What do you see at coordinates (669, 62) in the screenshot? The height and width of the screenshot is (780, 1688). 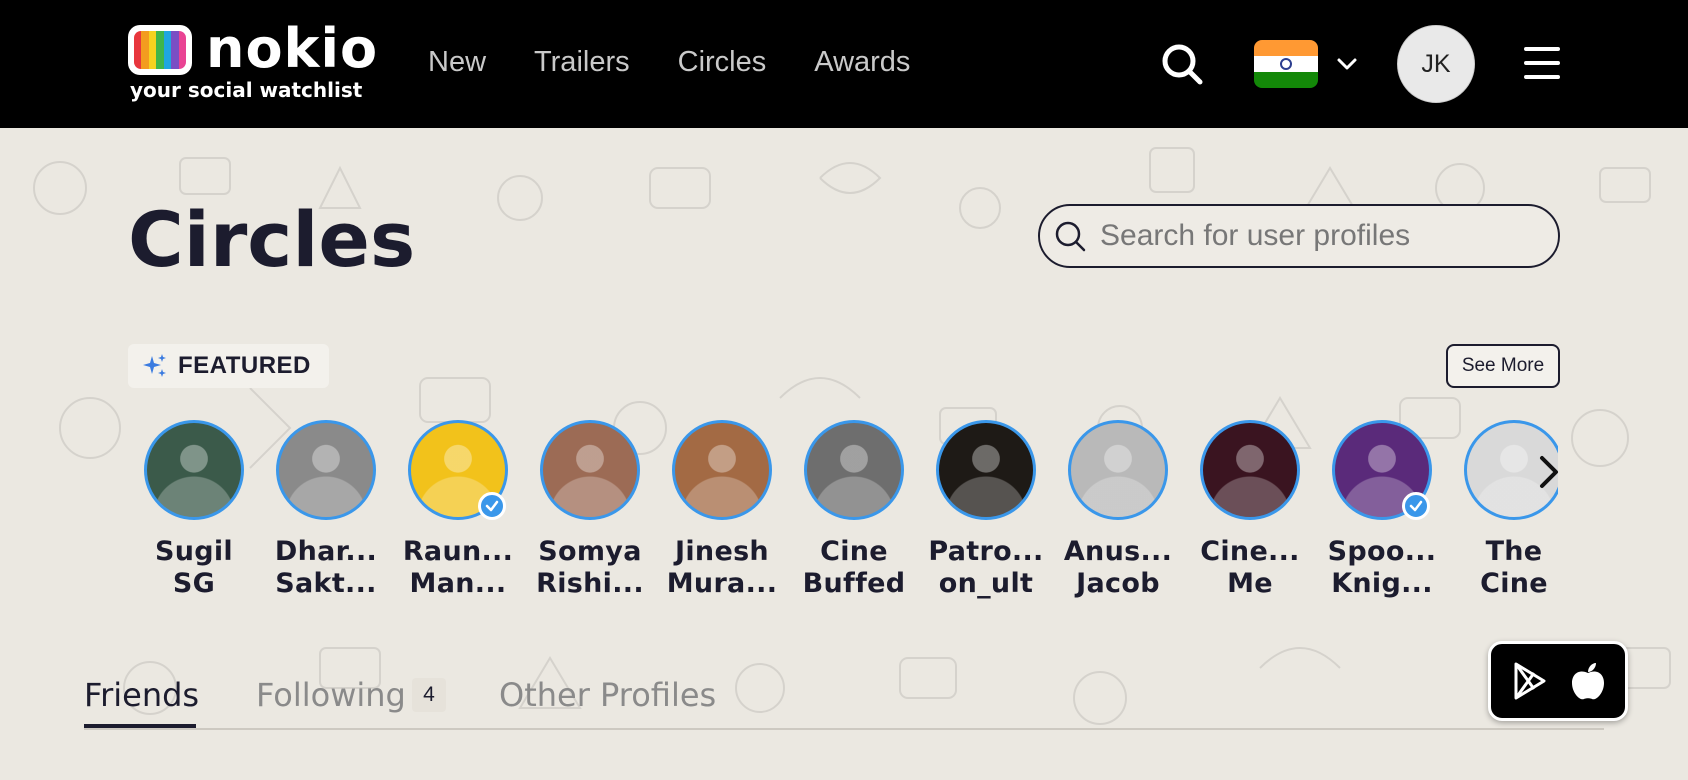 I see `main-nav: New Trailers Circles Awards` at bounding box center [669, 62].